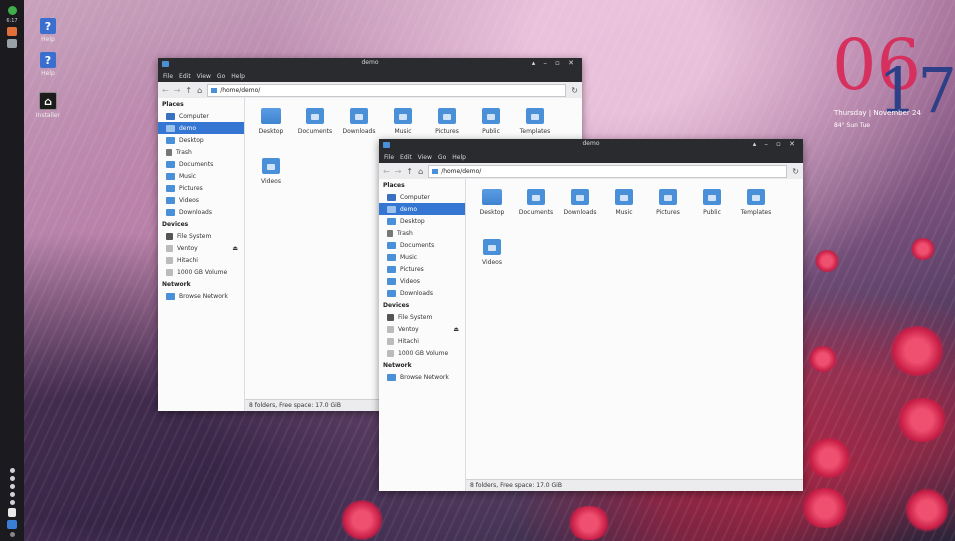 This screenshot has height=541, width=955. Describe the element at coordinates (12, 10) in the screenshot. I see `app-menu-icon` at that location.